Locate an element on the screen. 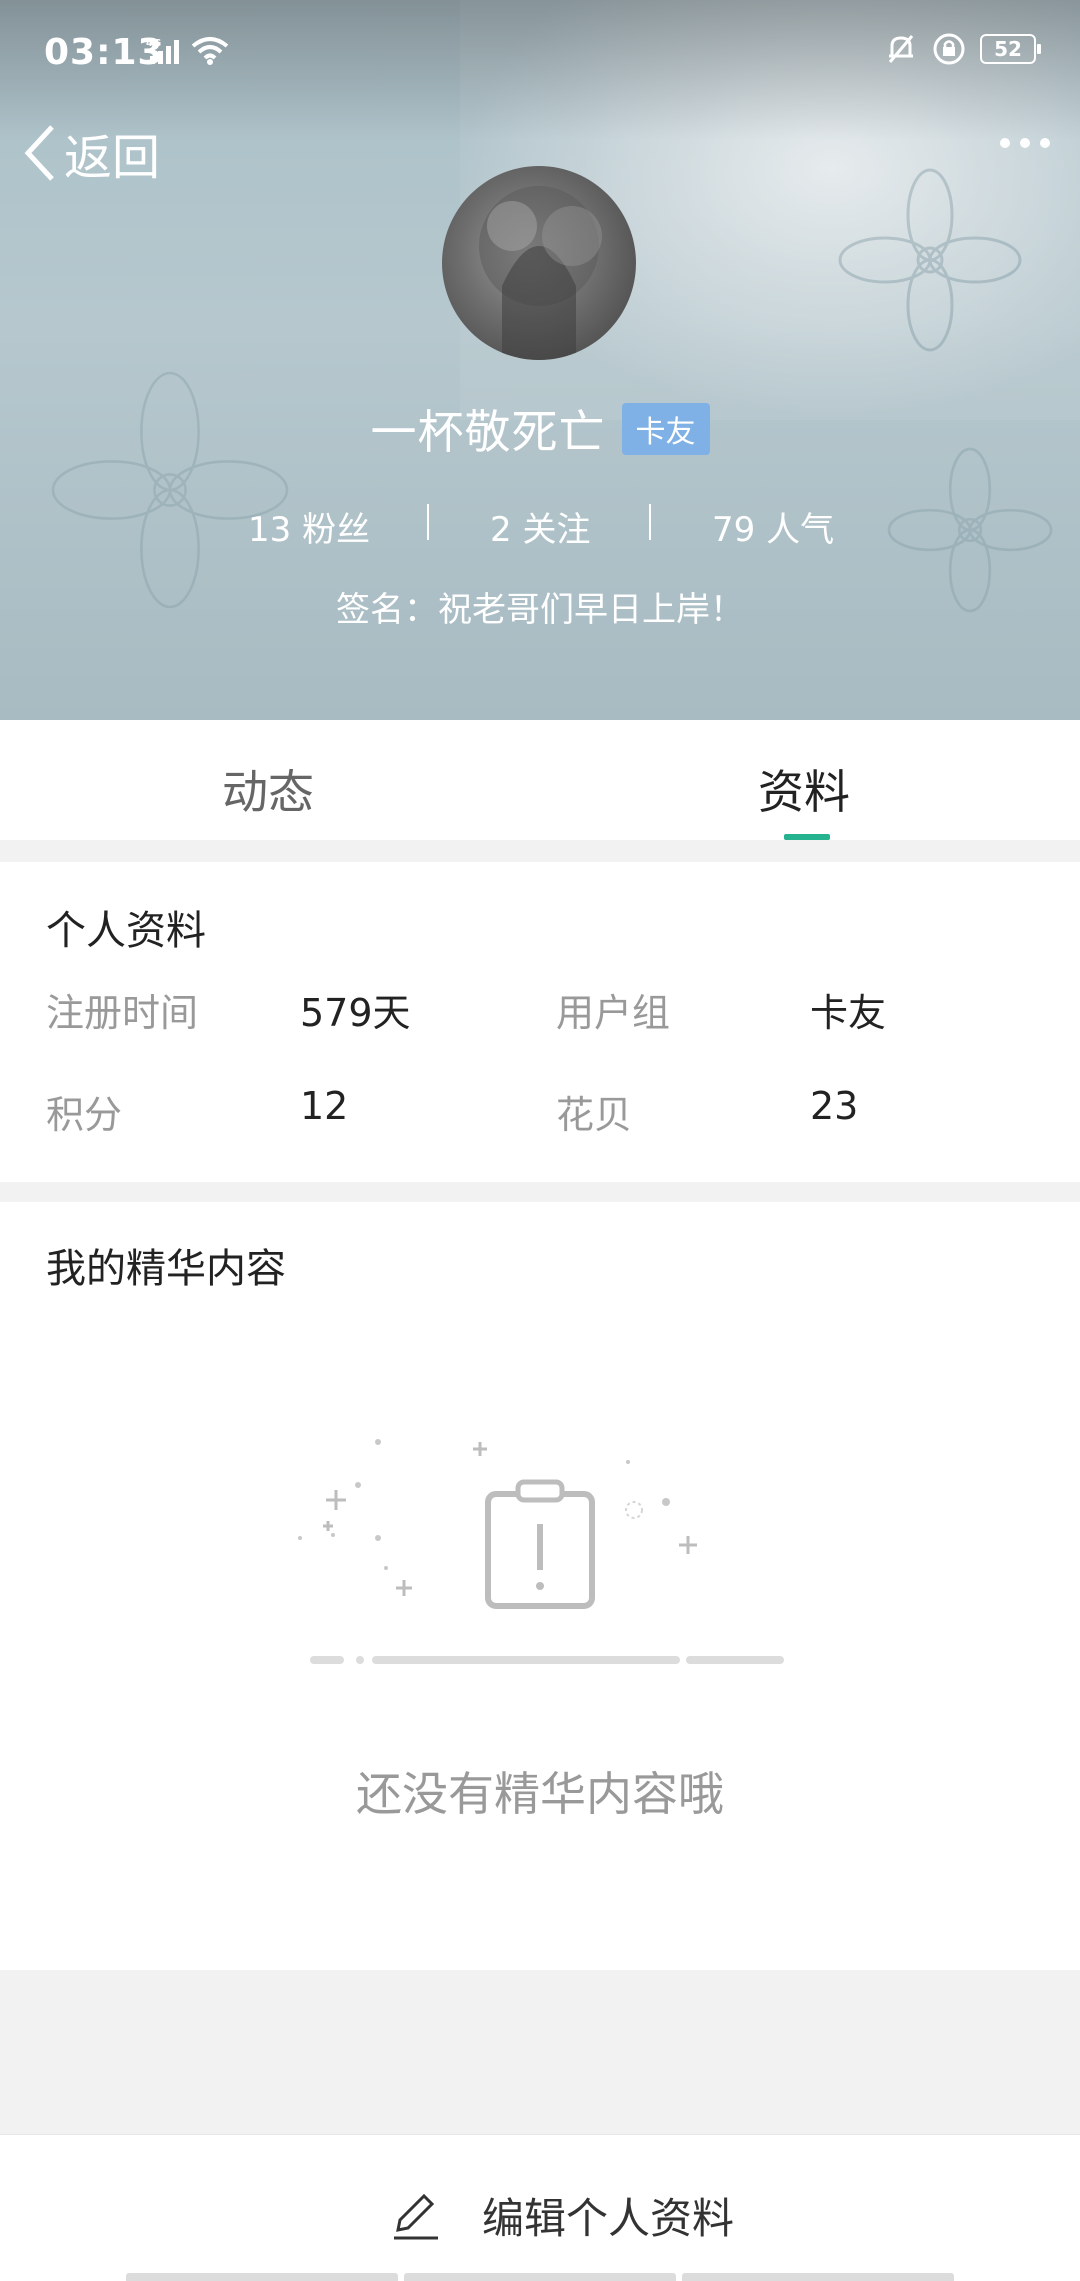 The image size is (1080, 2281). status-right-group: 52 is located at coordinates (962, 49).